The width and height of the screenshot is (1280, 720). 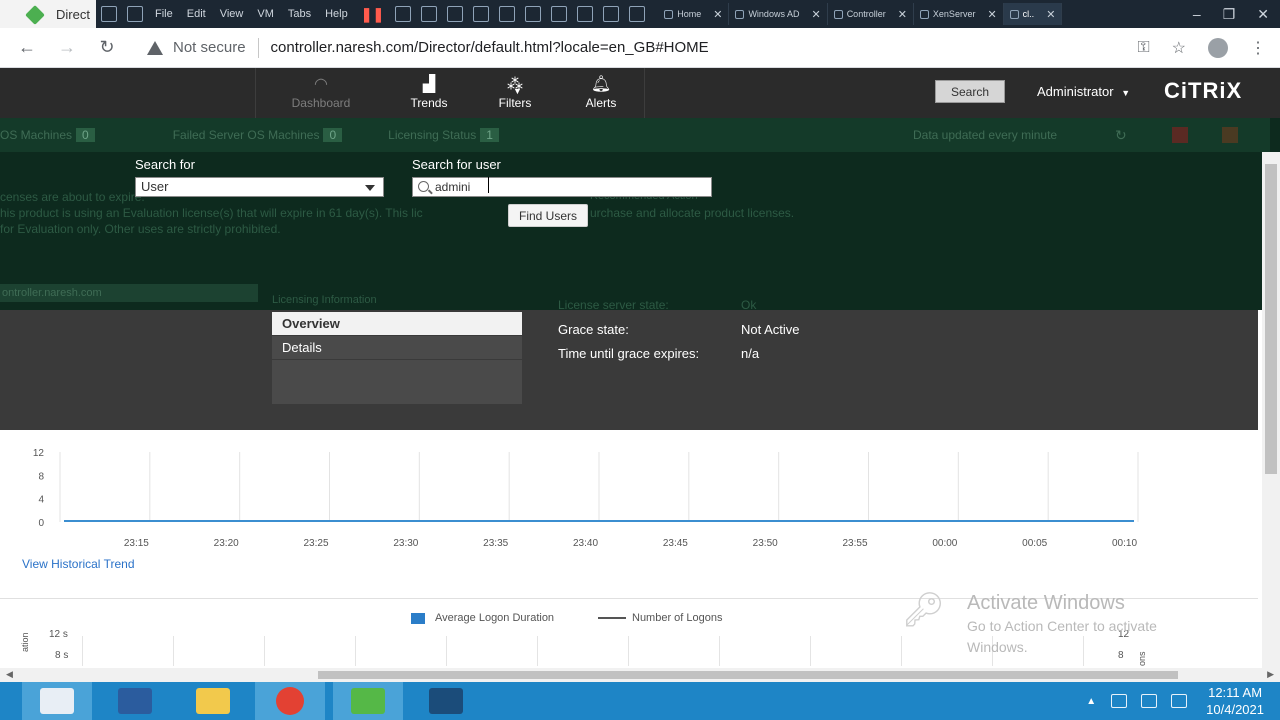 What do you see at coordinates (750, 353) in the screenshot?
I see `grace-expiry-value: n/a` at bounding box center [750, 353].